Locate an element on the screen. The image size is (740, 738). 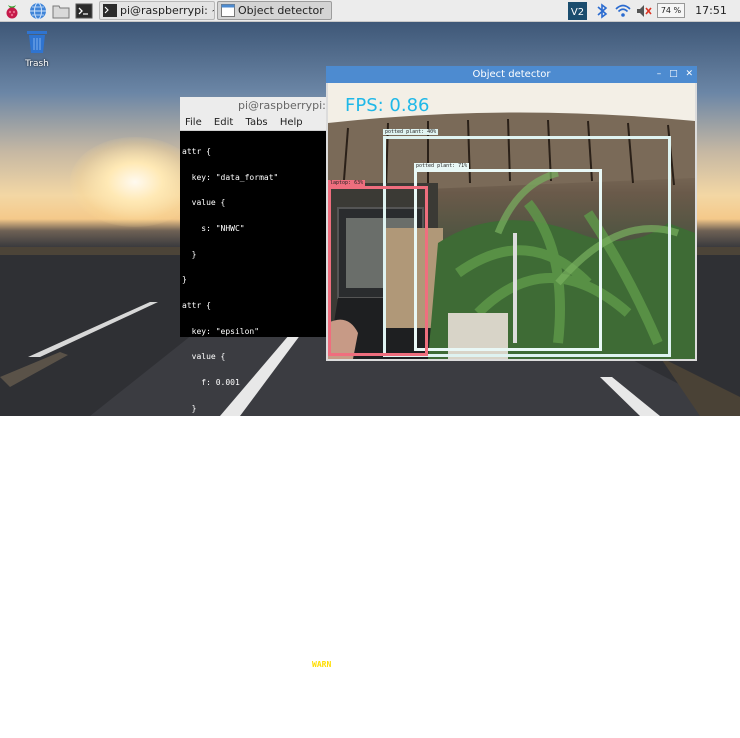
menu-help: Help is located at coordinates (291, 122).